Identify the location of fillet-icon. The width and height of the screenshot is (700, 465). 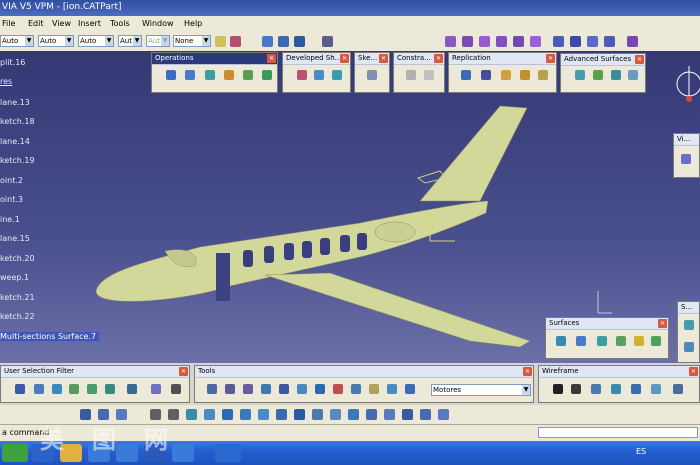
(210, 75).